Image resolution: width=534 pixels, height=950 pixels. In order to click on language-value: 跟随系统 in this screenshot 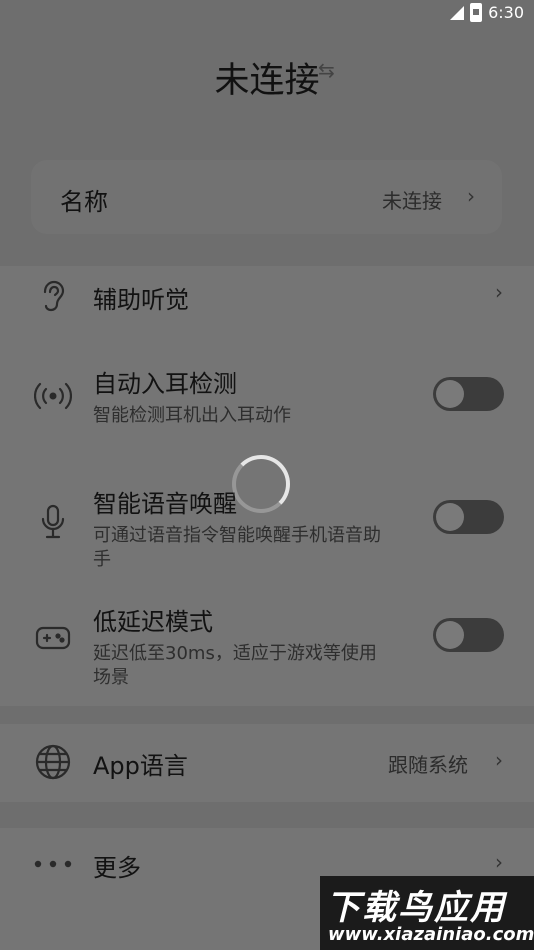, I will do `click(428, 765)`.